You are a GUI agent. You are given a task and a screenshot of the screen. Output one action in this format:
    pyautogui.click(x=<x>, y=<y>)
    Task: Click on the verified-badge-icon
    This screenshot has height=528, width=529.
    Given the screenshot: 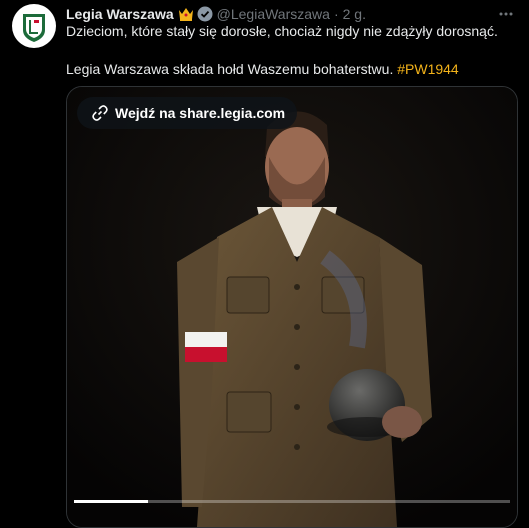 What is the action you would take?
    pyautogui.click(x=205, y=14)
    